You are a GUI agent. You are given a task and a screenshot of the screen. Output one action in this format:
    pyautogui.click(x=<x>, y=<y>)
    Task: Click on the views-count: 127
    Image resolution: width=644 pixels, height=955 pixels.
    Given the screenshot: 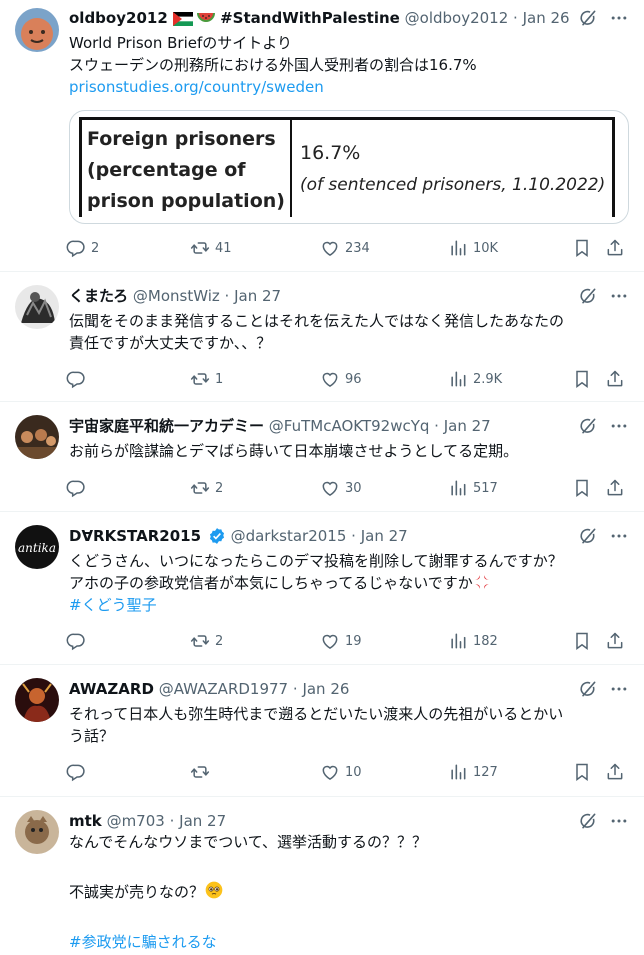 What is the action you would take?
    pyautogui.click(x=485, y=772)
    